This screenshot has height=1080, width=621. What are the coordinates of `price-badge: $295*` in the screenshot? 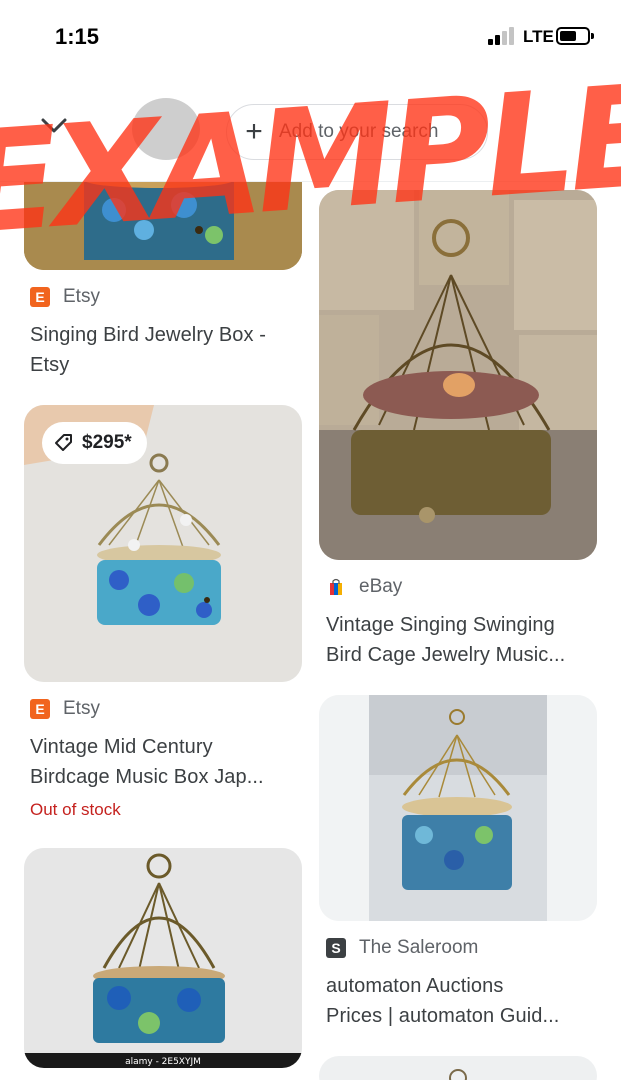 It's located at (94, 443).